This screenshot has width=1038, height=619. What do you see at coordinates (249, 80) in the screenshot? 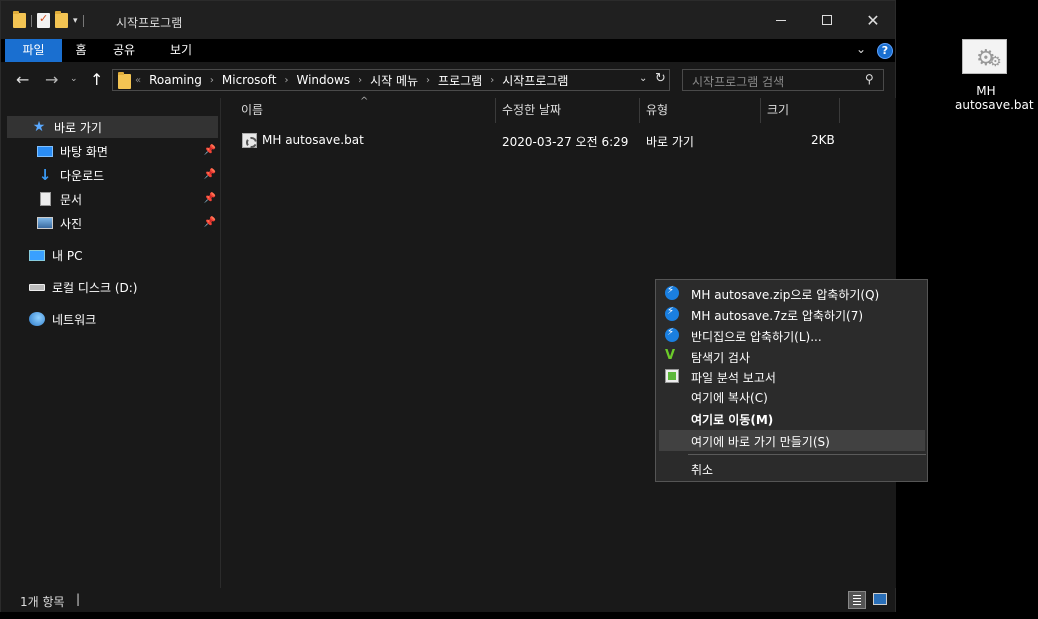
I see `breadcrumb-item: Microsoft` at bounding box center [249, 80].